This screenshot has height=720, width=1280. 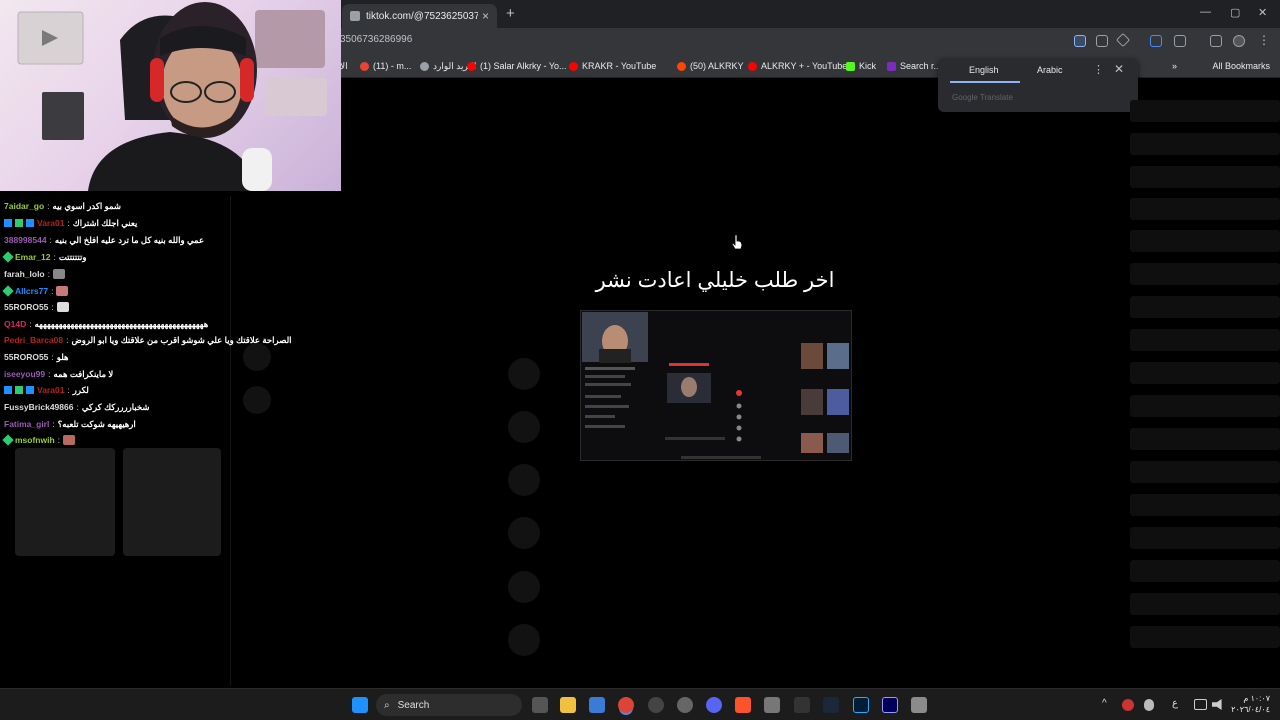 I want to click on discord-icon, so click(x=714, y=705).